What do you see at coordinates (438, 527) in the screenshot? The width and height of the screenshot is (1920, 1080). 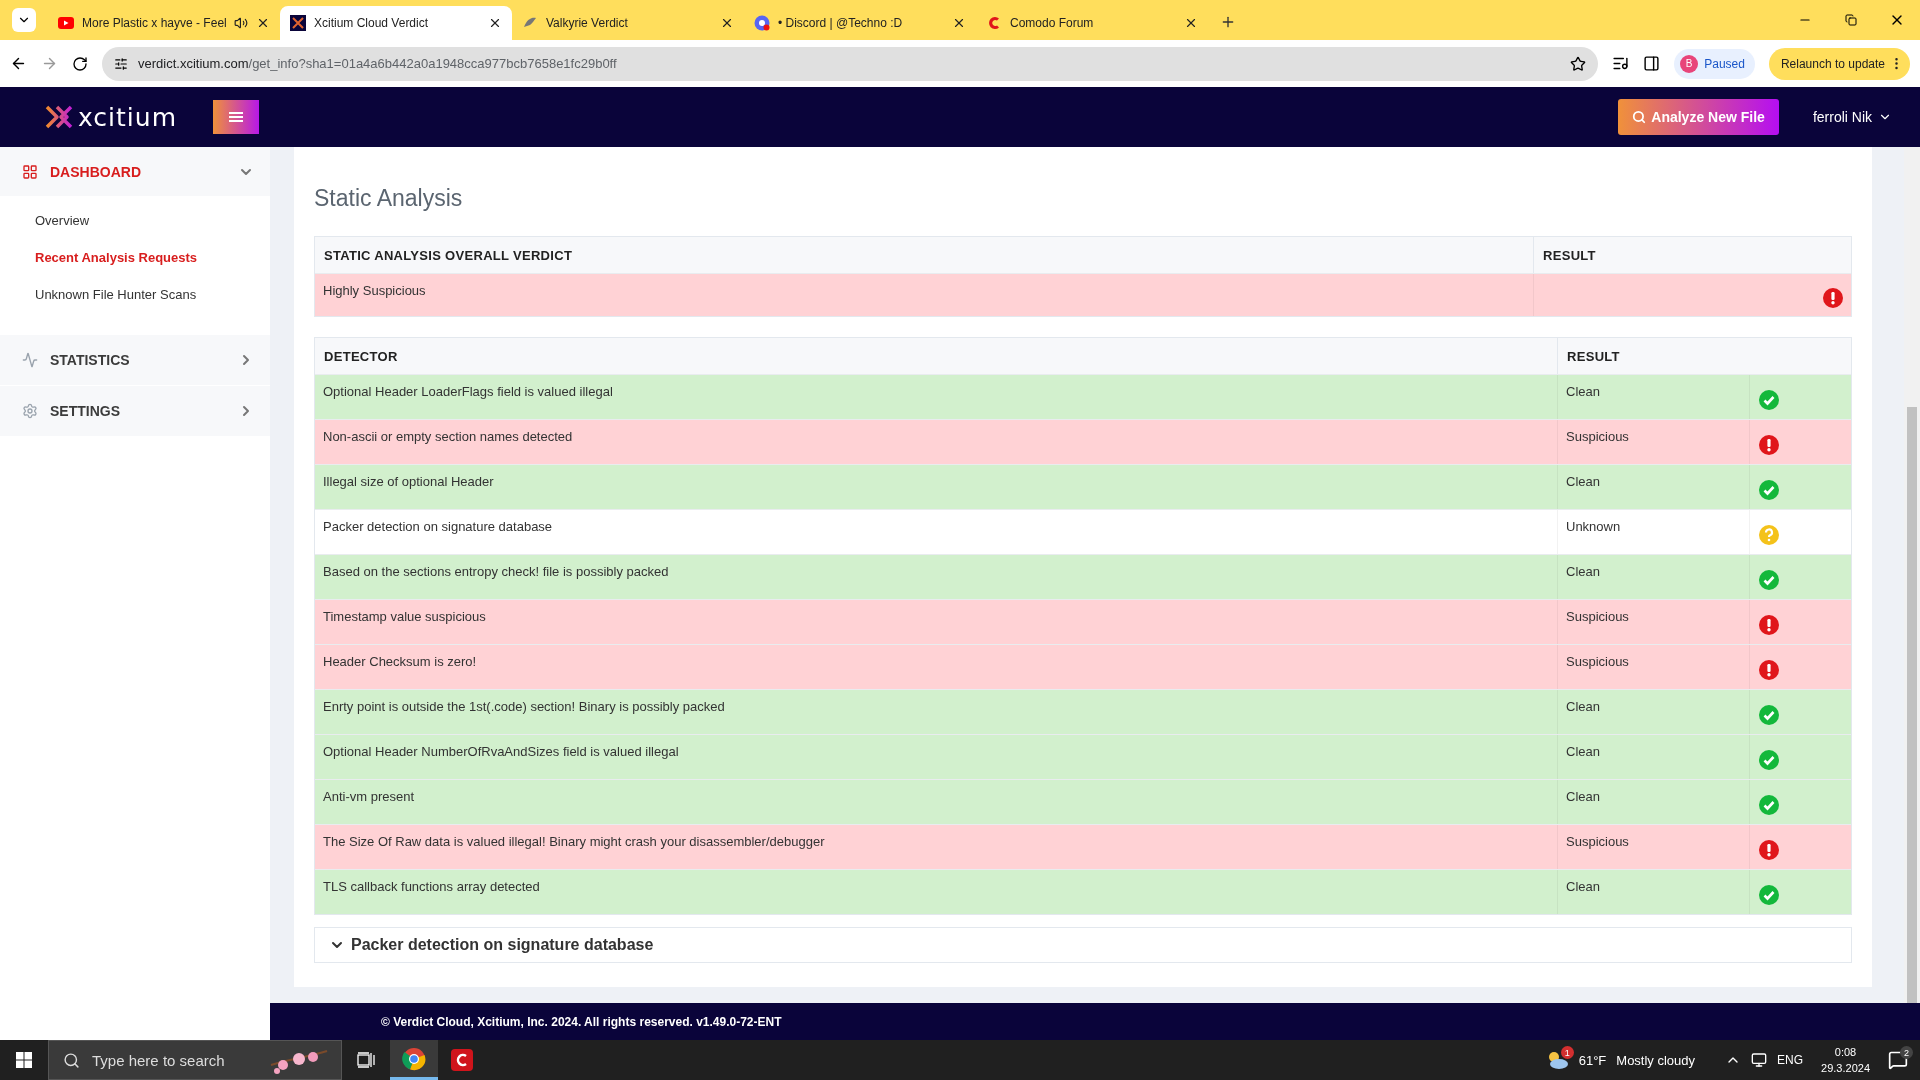 I see `table-cell-text: Packer detection on signature database` at bounding box center [438, 527].